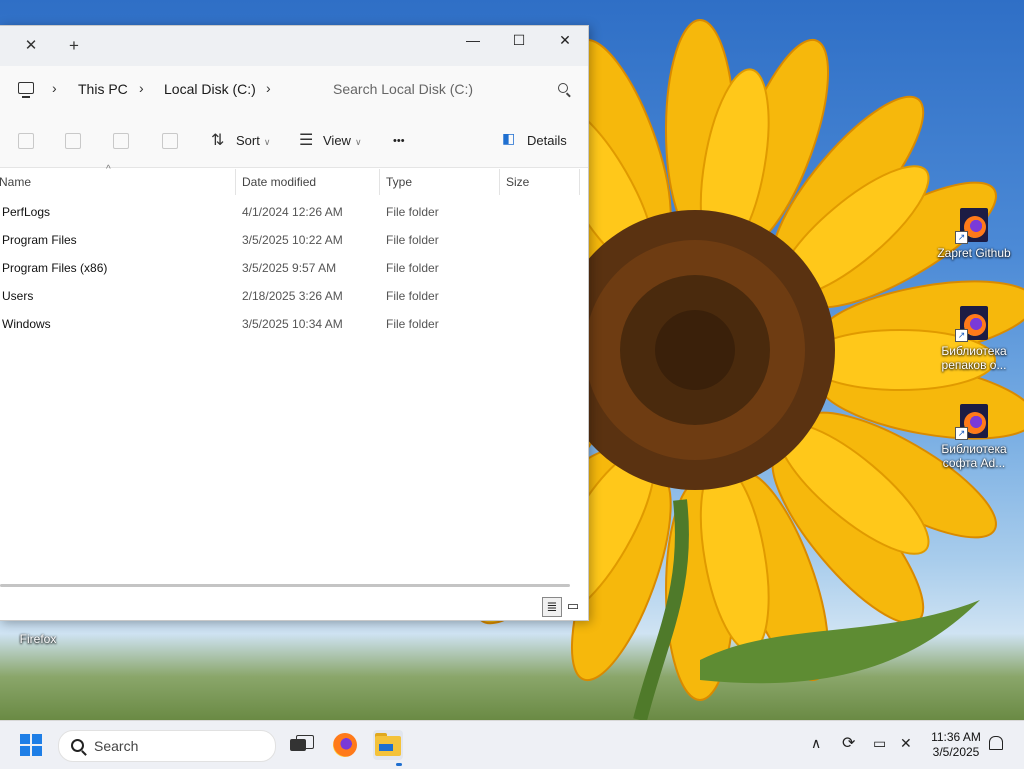  Describe the element at coordinates (26, 141) in the screenshot. I see `paste-icon` at that location.